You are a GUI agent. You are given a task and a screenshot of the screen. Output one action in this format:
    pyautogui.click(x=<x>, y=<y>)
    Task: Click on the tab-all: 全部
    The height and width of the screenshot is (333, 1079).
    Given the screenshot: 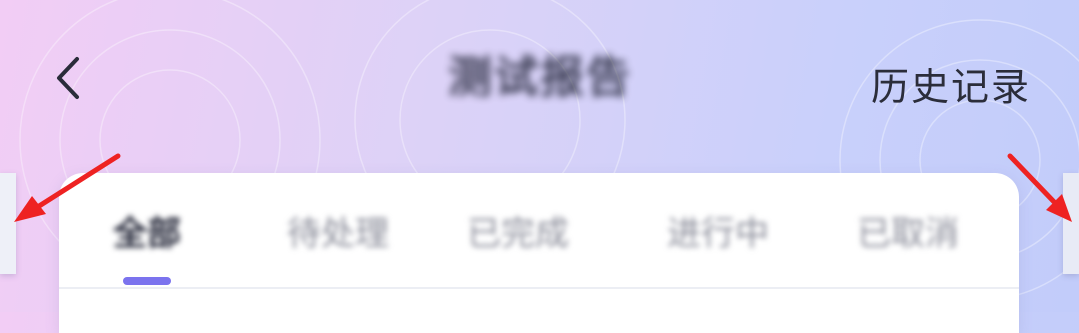 What is the action you would take?
    pyautogui.click(x=147, y=234)
    